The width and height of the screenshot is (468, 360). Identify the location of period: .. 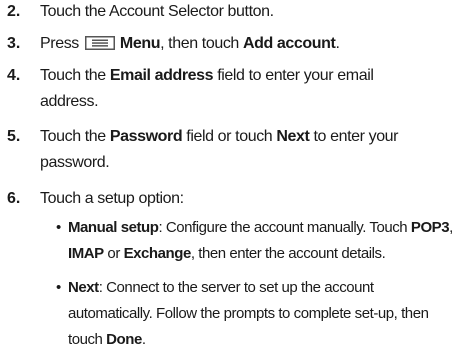
(143, 339).